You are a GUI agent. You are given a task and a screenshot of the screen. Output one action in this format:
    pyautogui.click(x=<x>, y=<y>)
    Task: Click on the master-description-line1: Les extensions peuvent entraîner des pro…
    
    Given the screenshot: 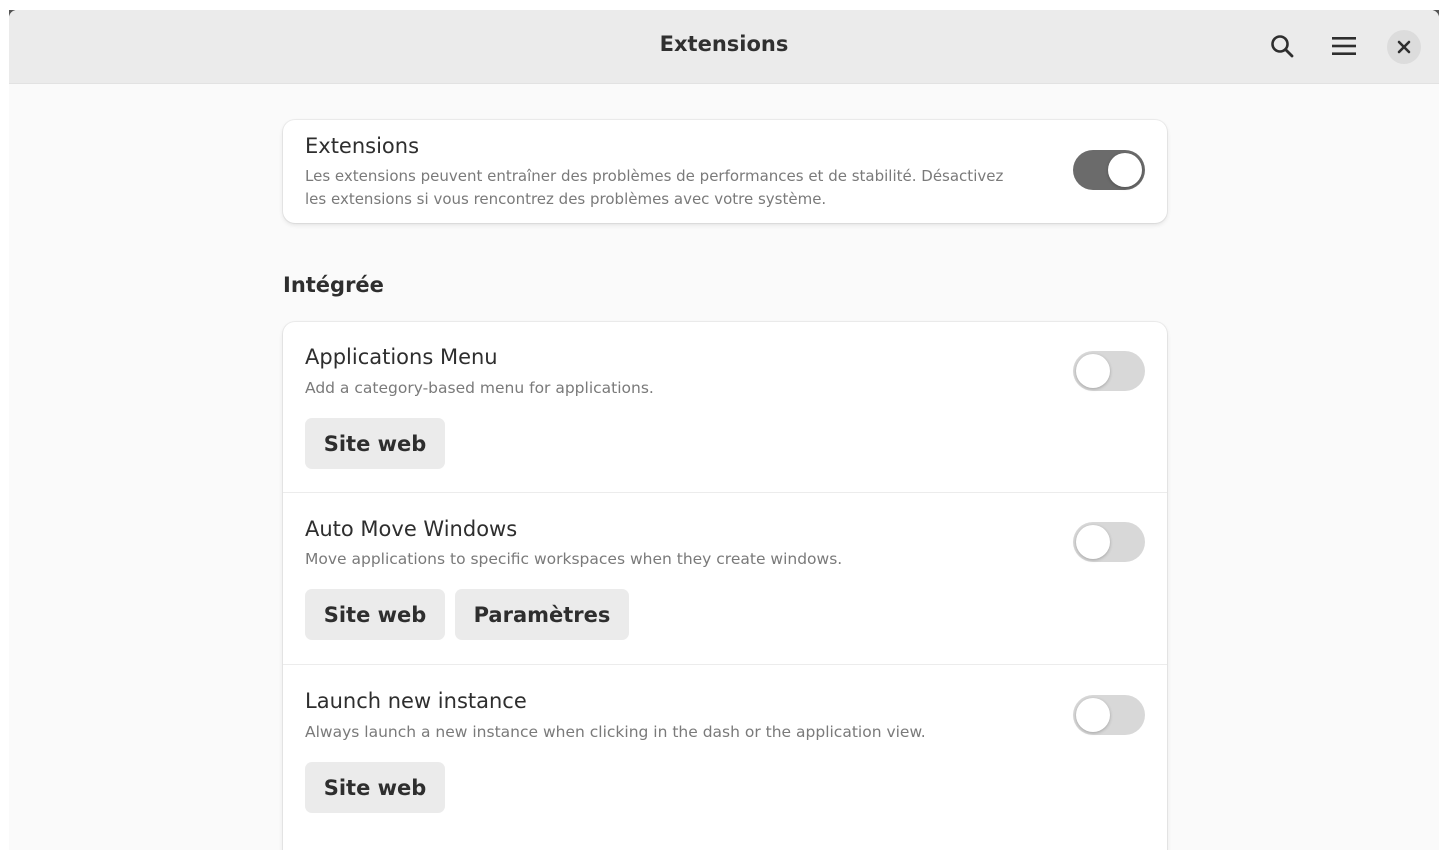 What is the action you would take?
    pyautogui.click(x=654, y=176)
    